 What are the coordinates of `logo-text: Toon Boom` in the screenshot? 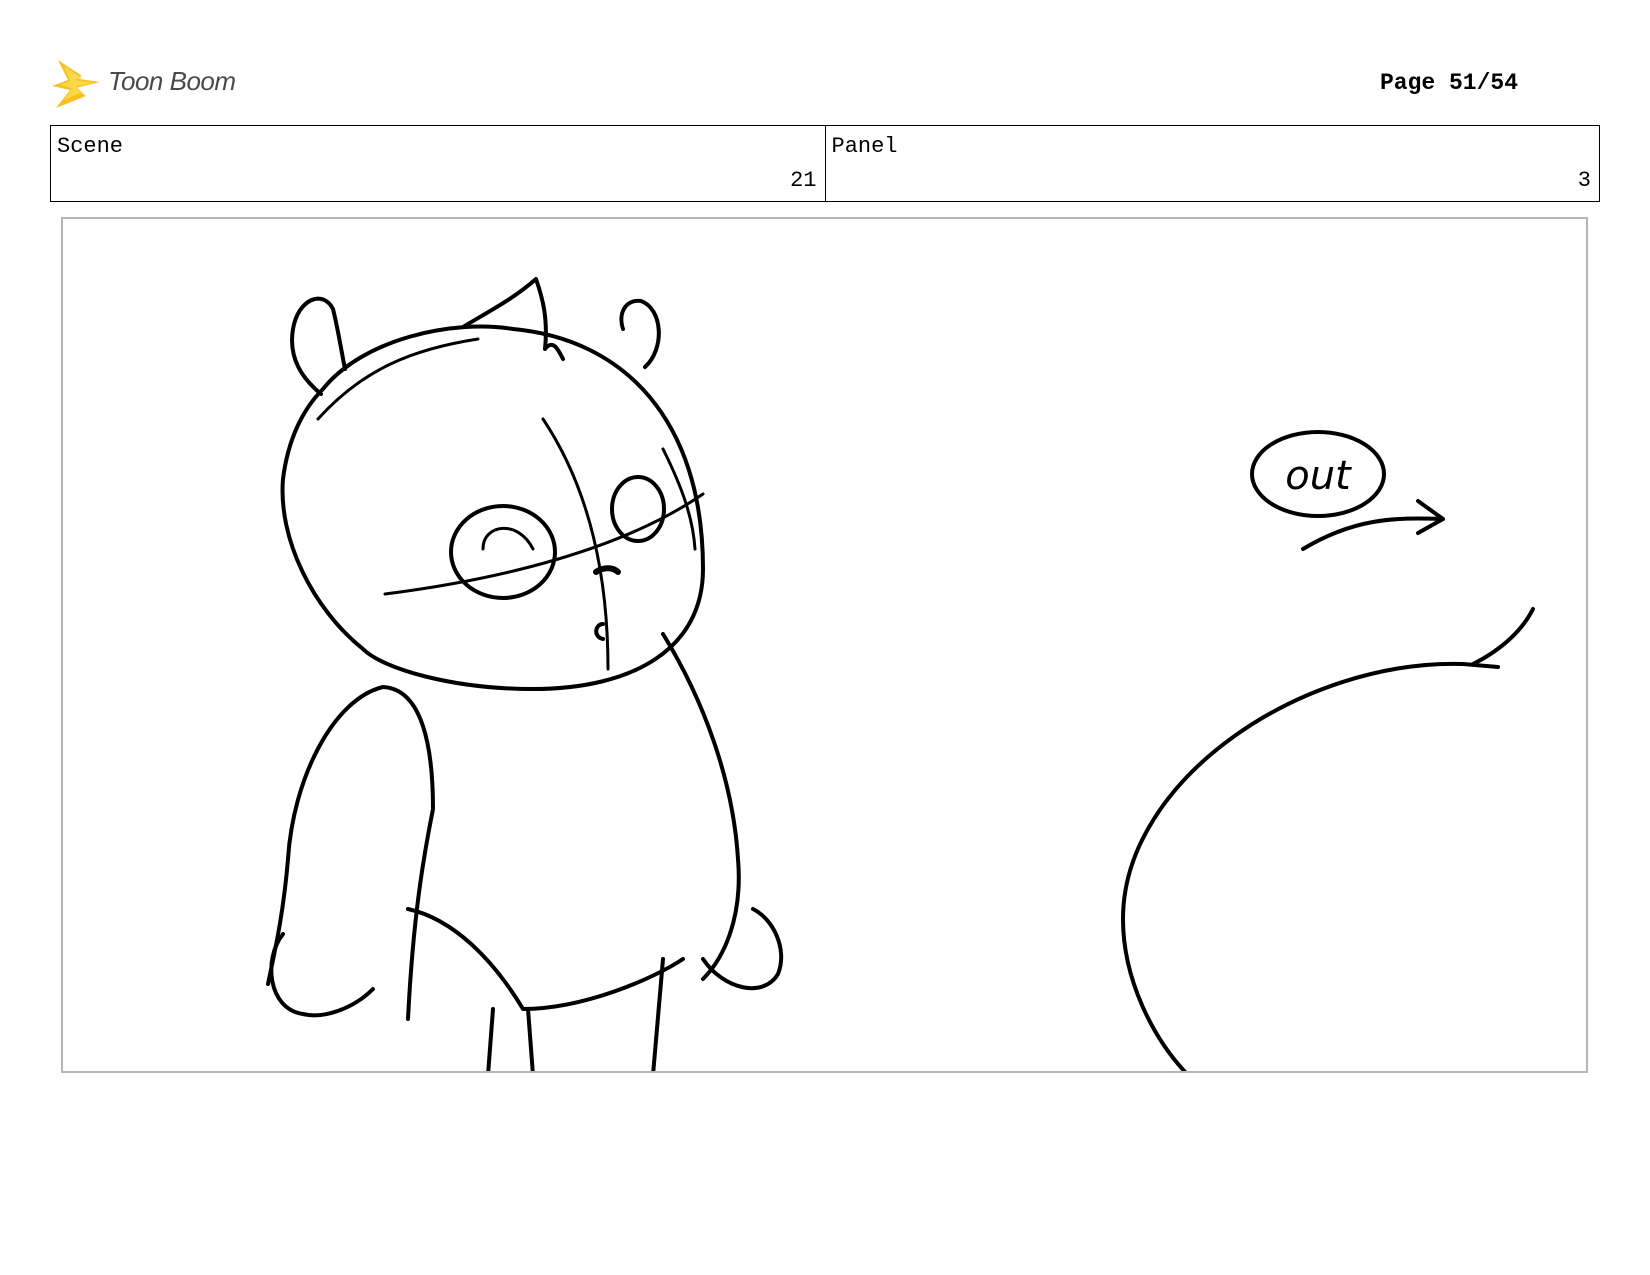 It's located at (172, 81).